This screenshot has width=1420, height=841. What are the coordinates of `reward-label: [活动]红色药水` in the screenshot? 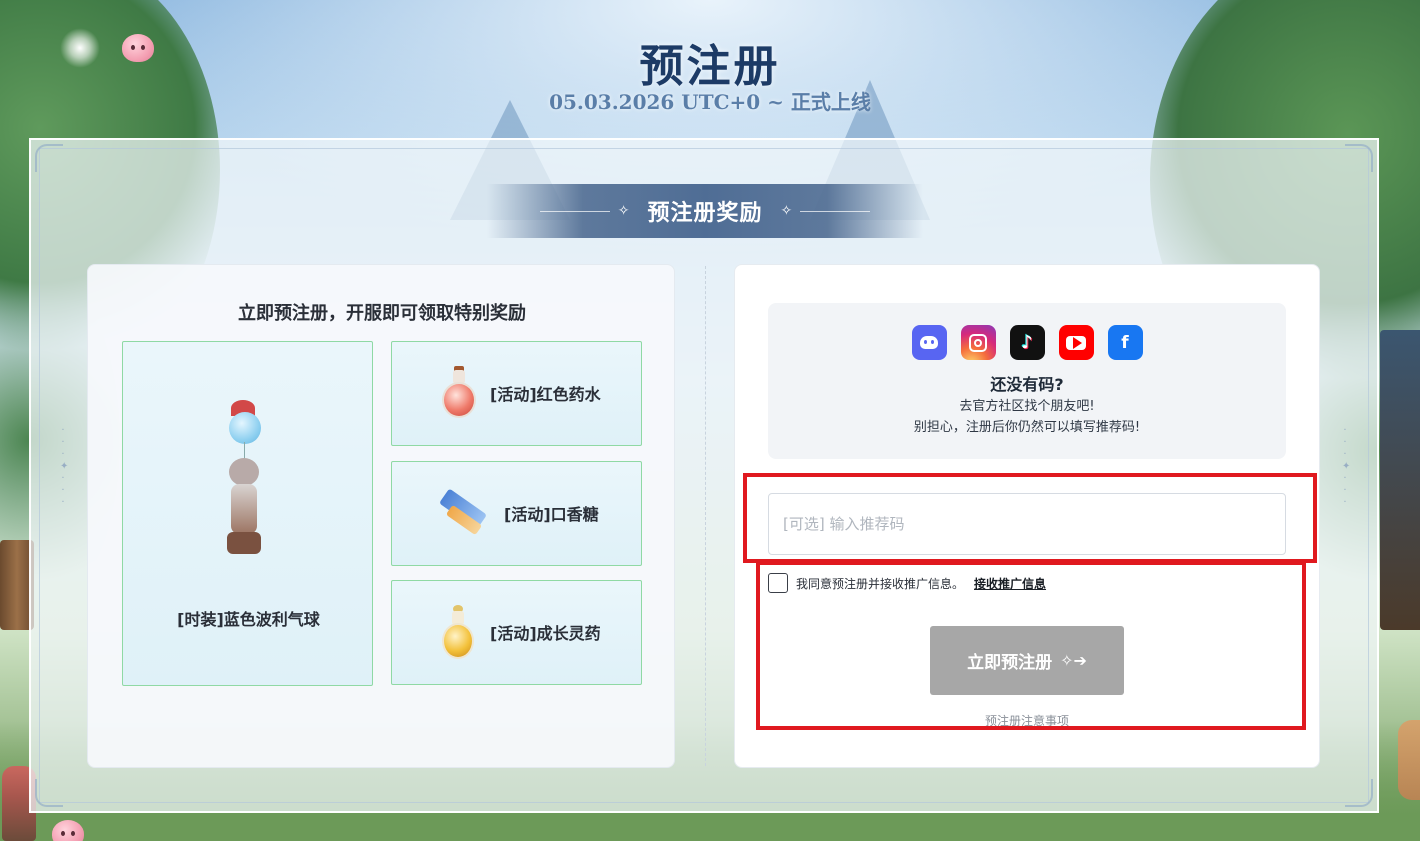 It's located at (545, 394).